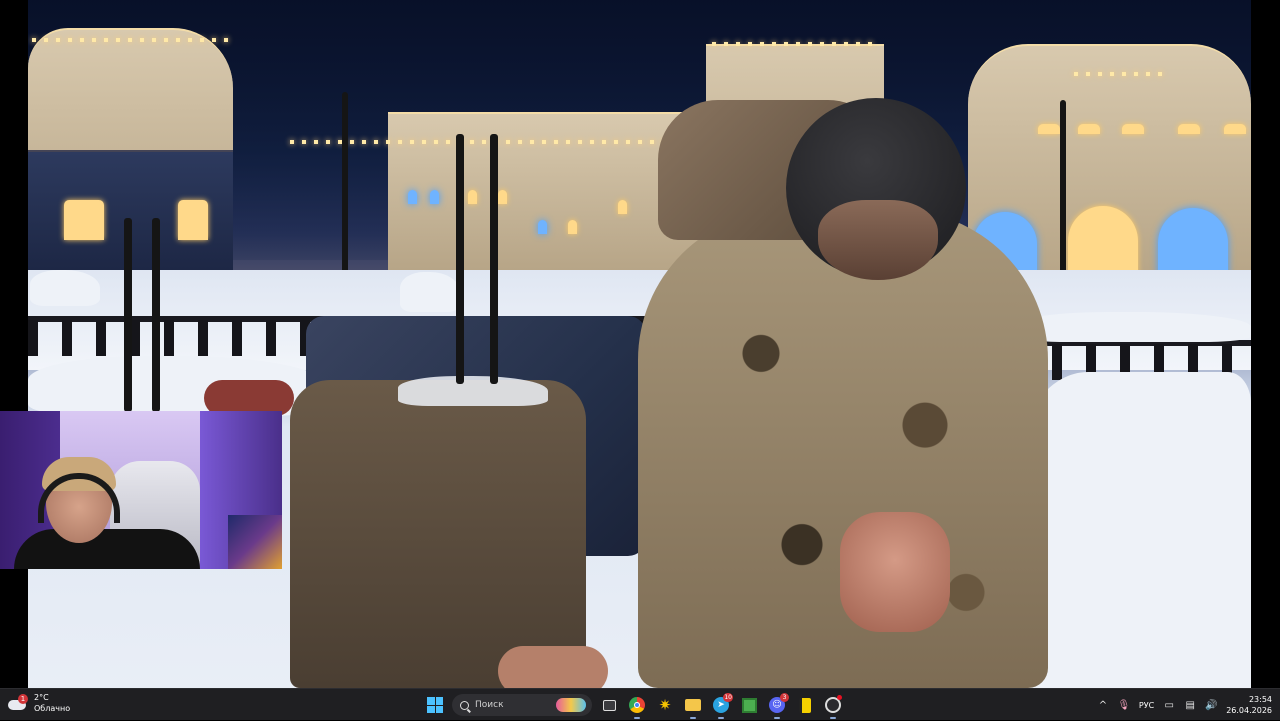  What do you see at coordinates (796, 44) in the screenshot?
I see `tower-lights` at bounding box center [796, 44].